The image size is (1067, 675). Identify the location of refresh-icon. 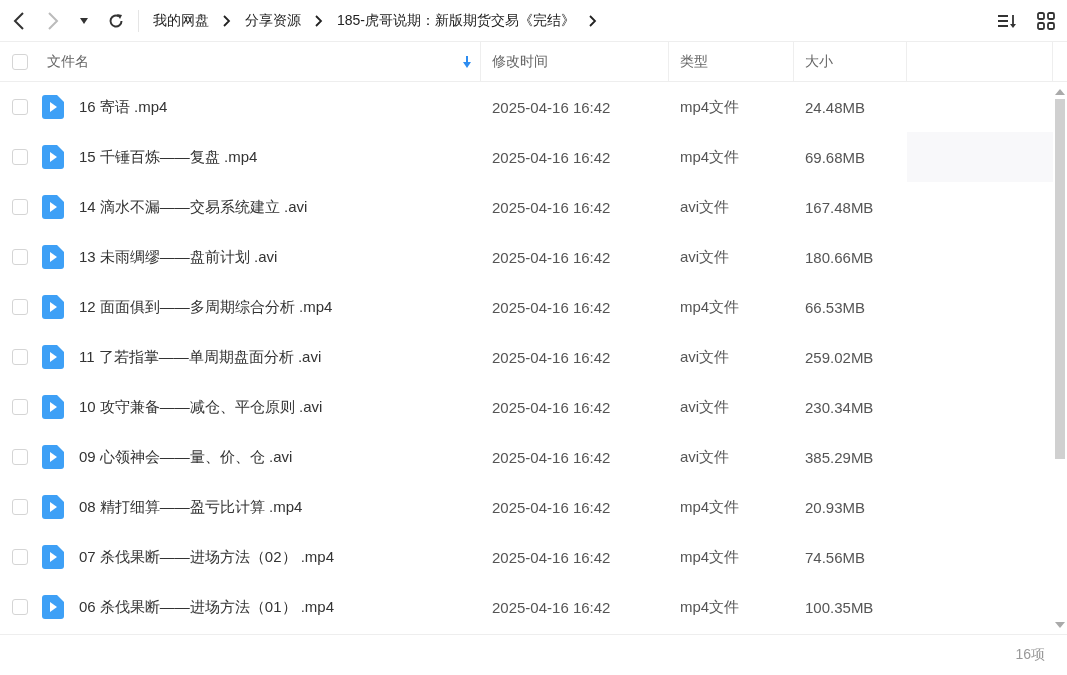
(116, 20).